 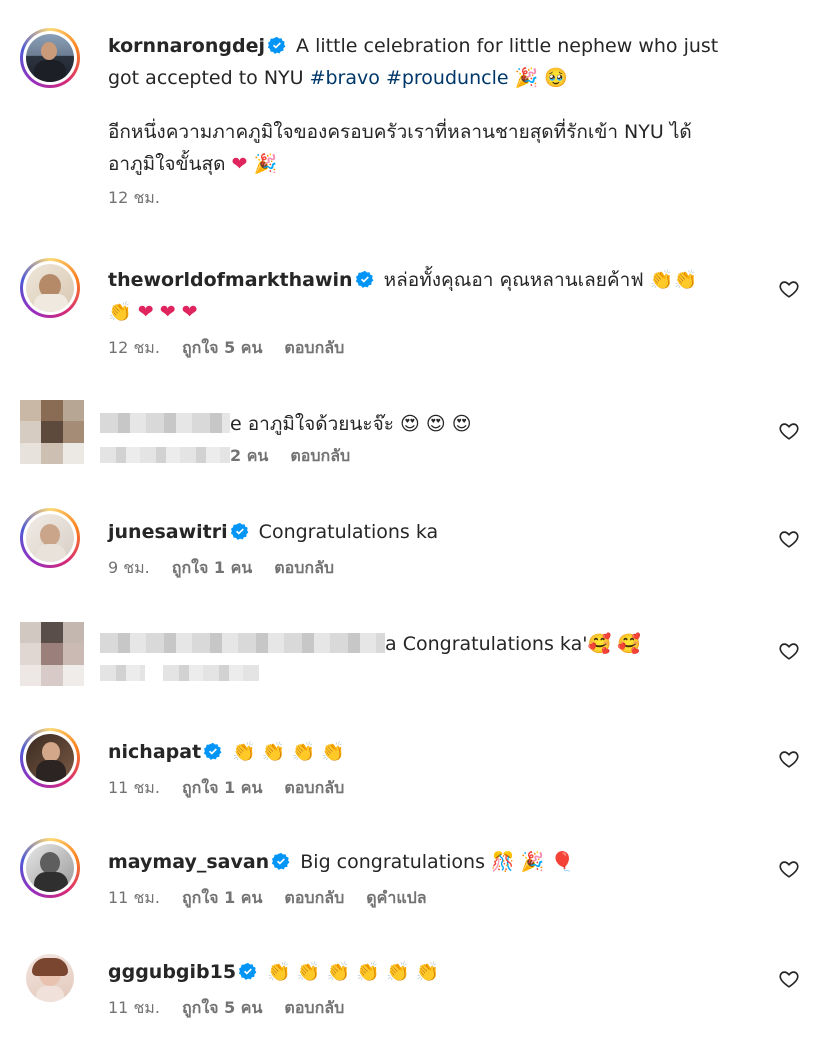 I want to click on balloon-icon: 🎈, so click(x=562, y=862).